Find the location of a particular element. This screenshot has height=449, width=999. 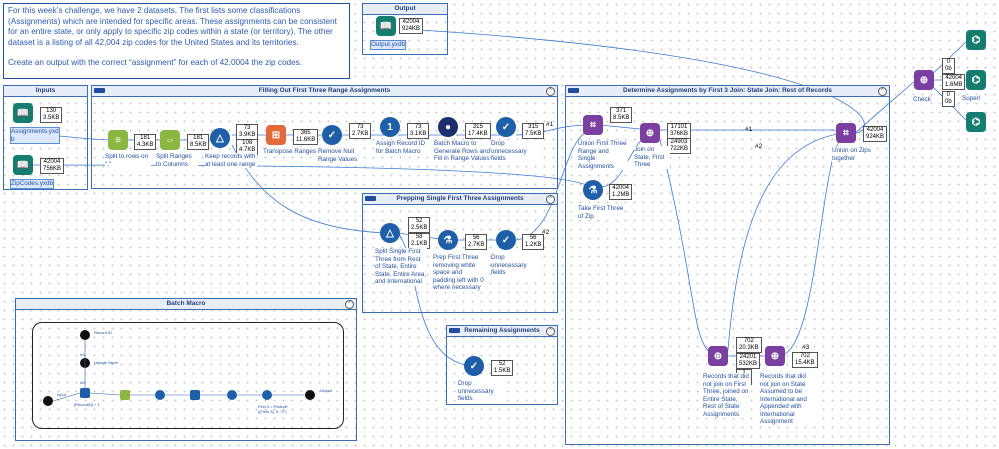

batch-connection-lines is located at coordinates (178, 371).